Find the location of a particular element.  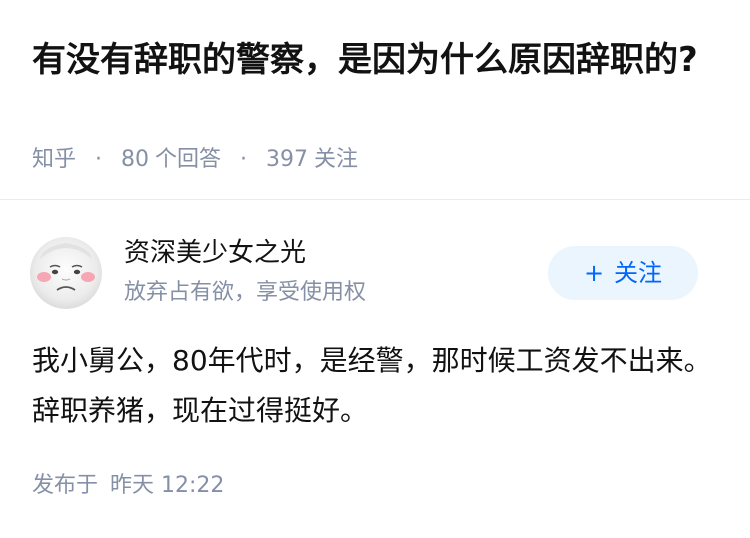

author-bio: 放弃占有欲，享受使用权 is located at coordinates (245, 292).